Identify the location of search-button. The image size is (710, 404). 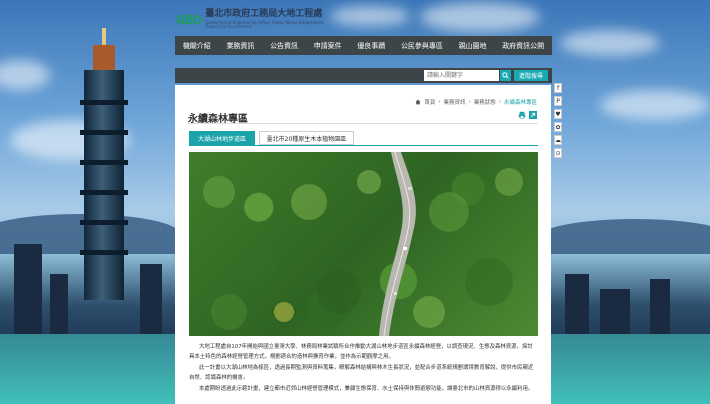
(505, 75).